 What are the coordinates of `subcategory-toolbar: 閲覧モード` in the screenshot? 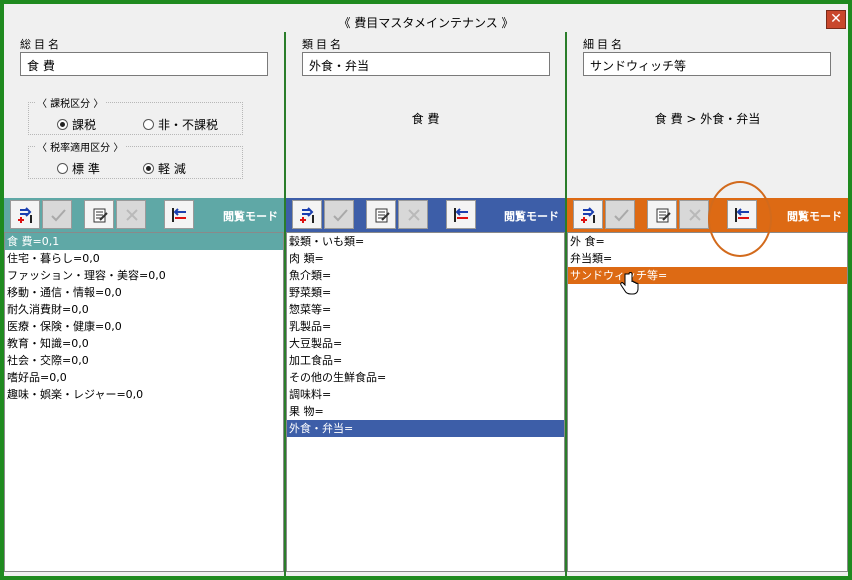 It's located at (425, 215).